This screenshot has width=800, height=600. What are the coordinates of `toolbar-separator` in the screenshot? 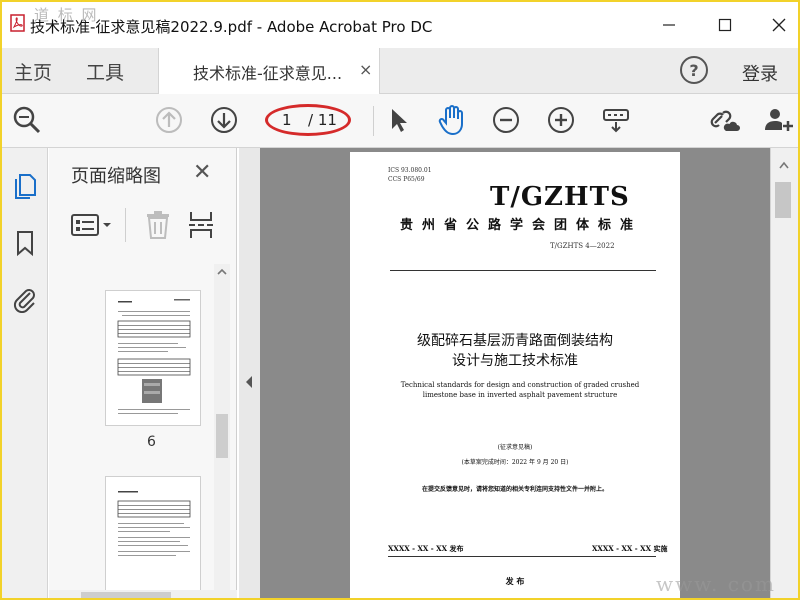 It's located at (373, 121).